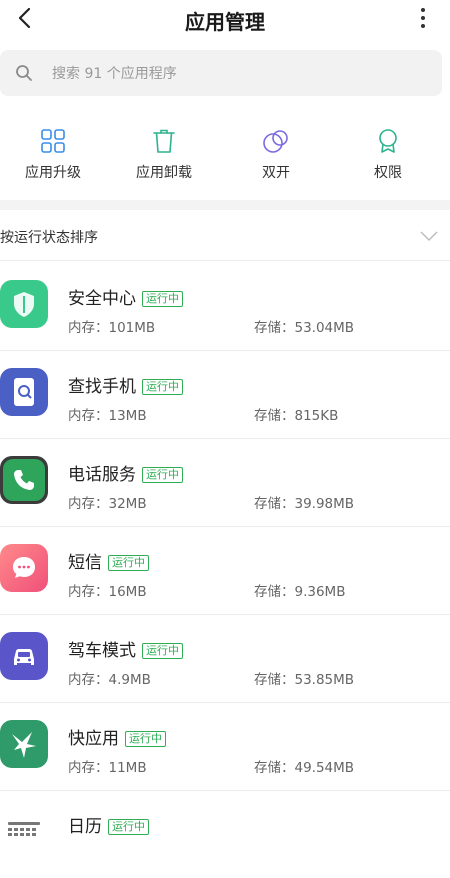 This screenshot has width=450, height=878. What do you see at coordinates (225, 570) in the screenshot?
I see `app-row: 短信 运行中 内存：16MB 存储：9.36MB` at bounding box center [225, 570].